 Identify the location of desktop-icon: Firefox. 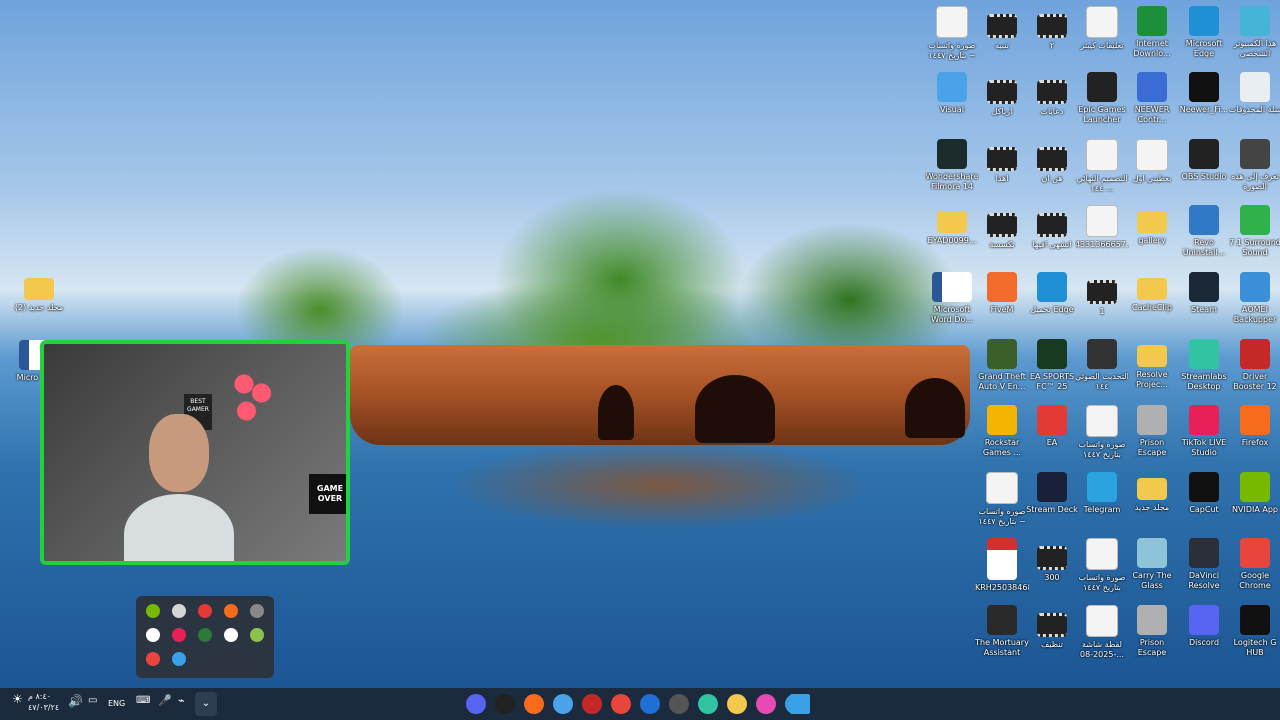
(1254, 426).